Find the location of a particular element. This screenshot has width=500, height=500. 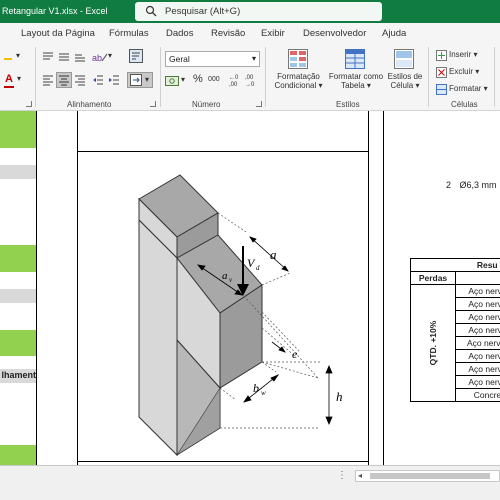

format-button: Formatar ▾ is located at coordinates (468, 88).